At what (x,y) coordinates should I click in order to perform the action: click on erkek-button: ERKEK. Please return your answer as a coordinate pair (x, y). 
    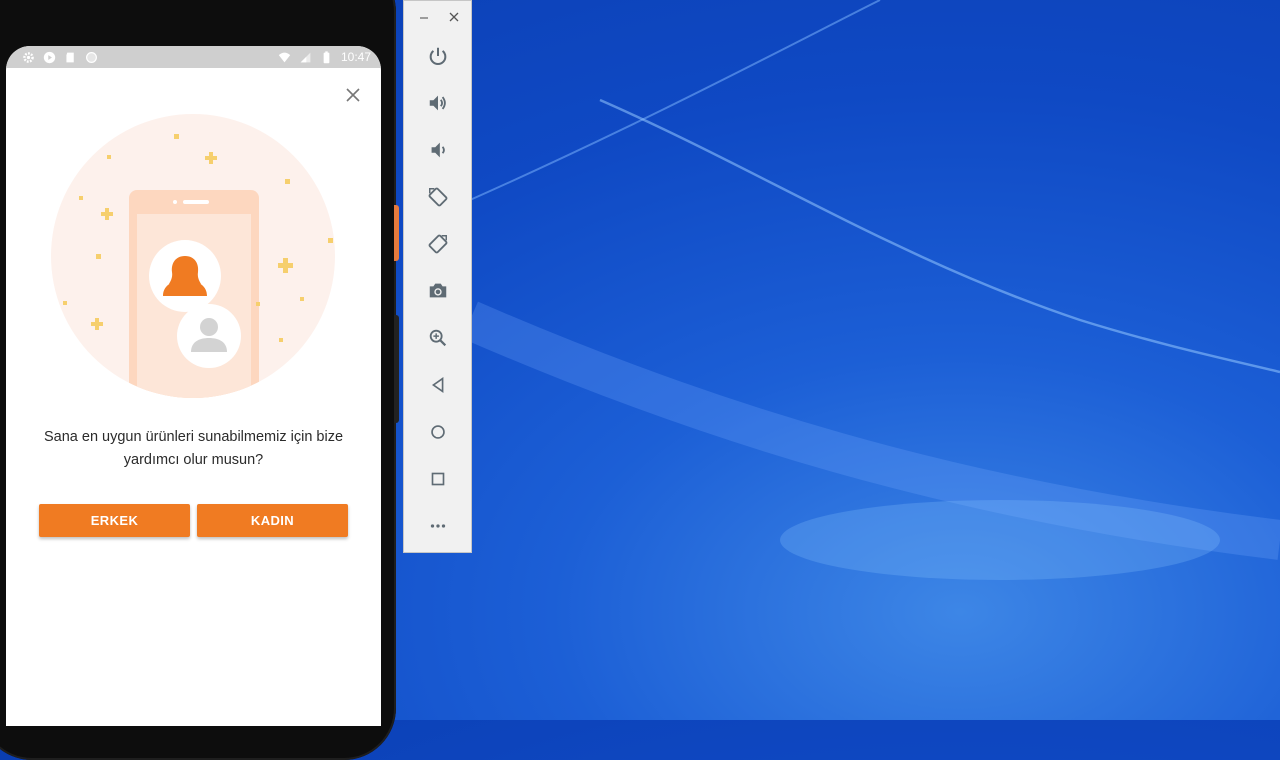
    Looking at the image, I should click on (114, 520).